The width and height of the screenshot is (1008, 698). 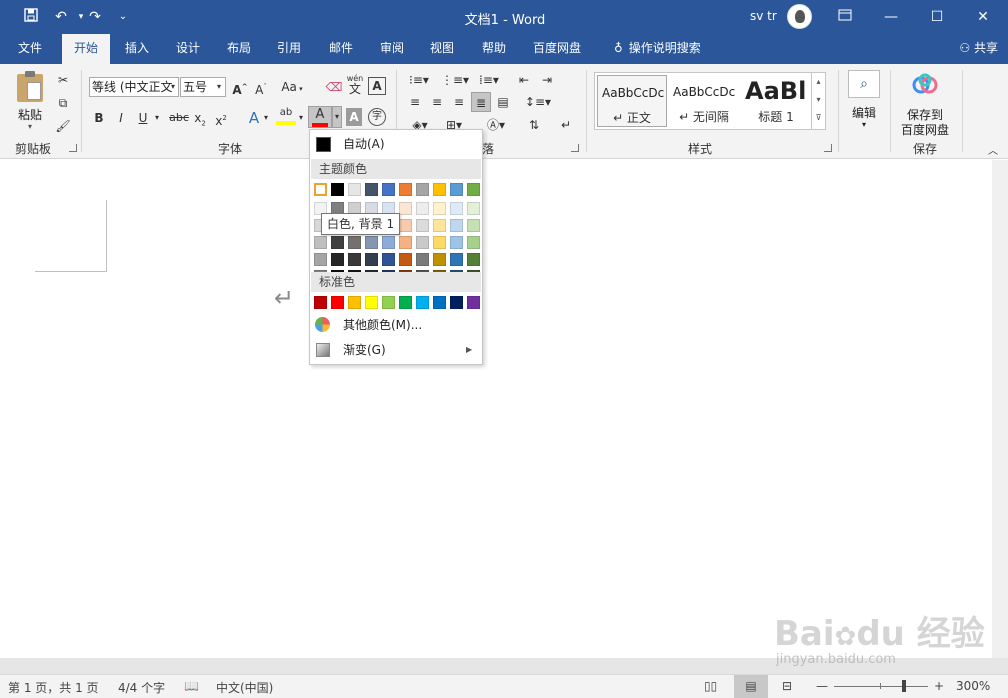 I want to click on enclose-characters-icon: 字, so click(x=377, y=117).